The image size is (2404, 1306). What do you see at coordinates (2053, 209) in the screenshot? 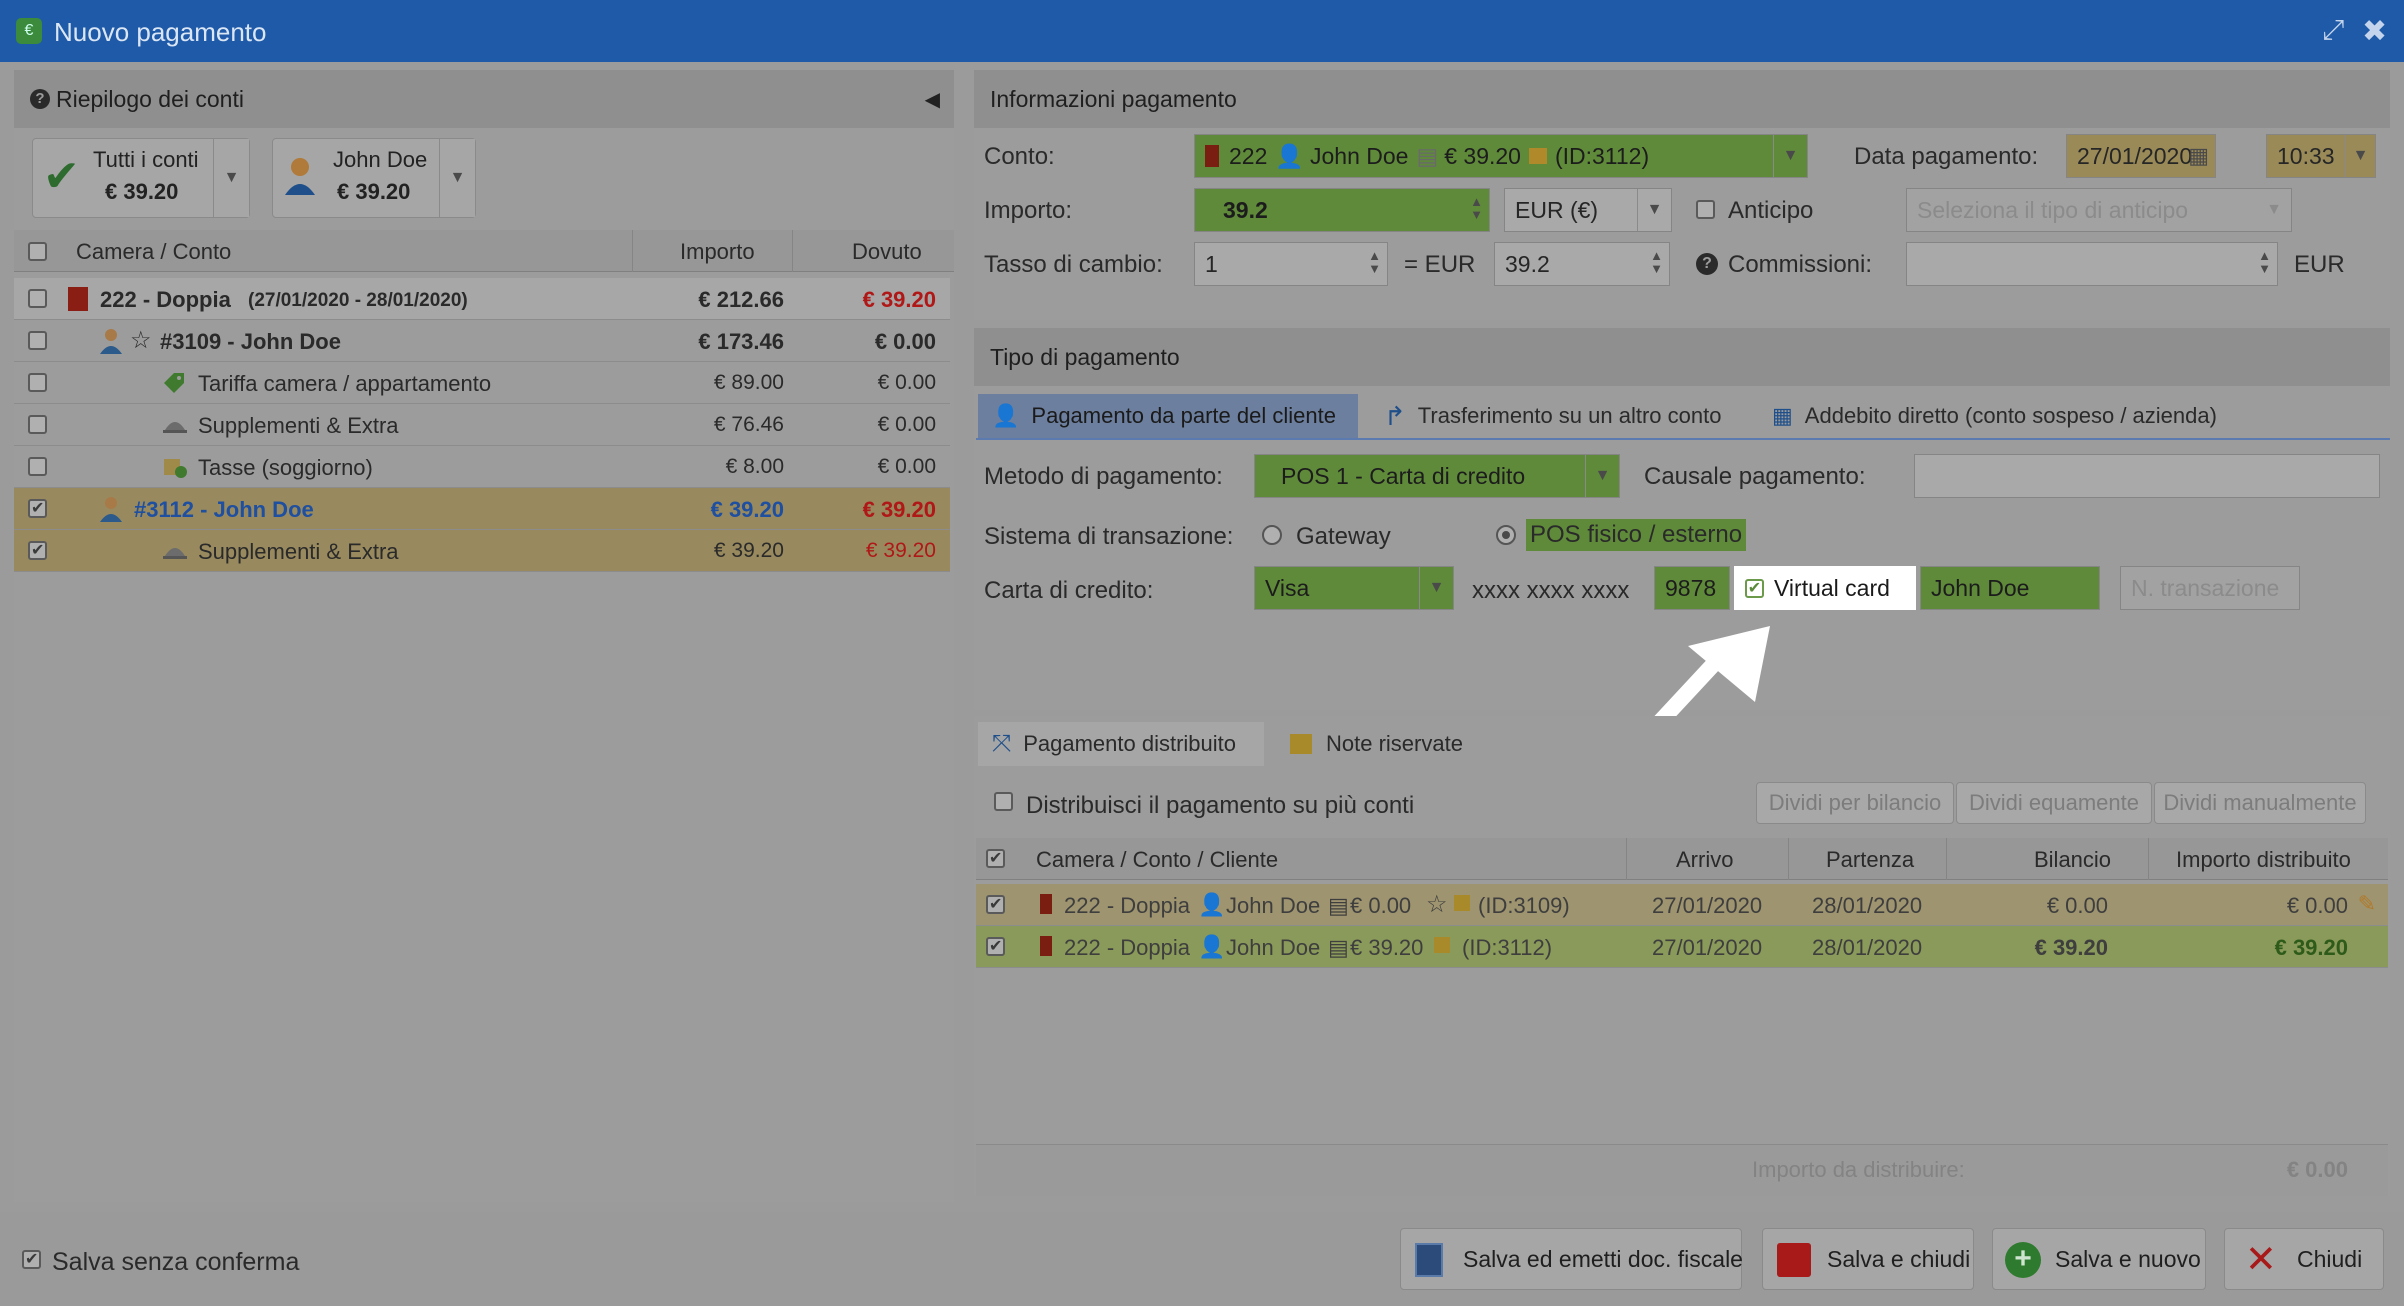
I see `anticipo-type-placeholder: Seleziona il tipo di anticipo` at bounding box center [2053, 209].